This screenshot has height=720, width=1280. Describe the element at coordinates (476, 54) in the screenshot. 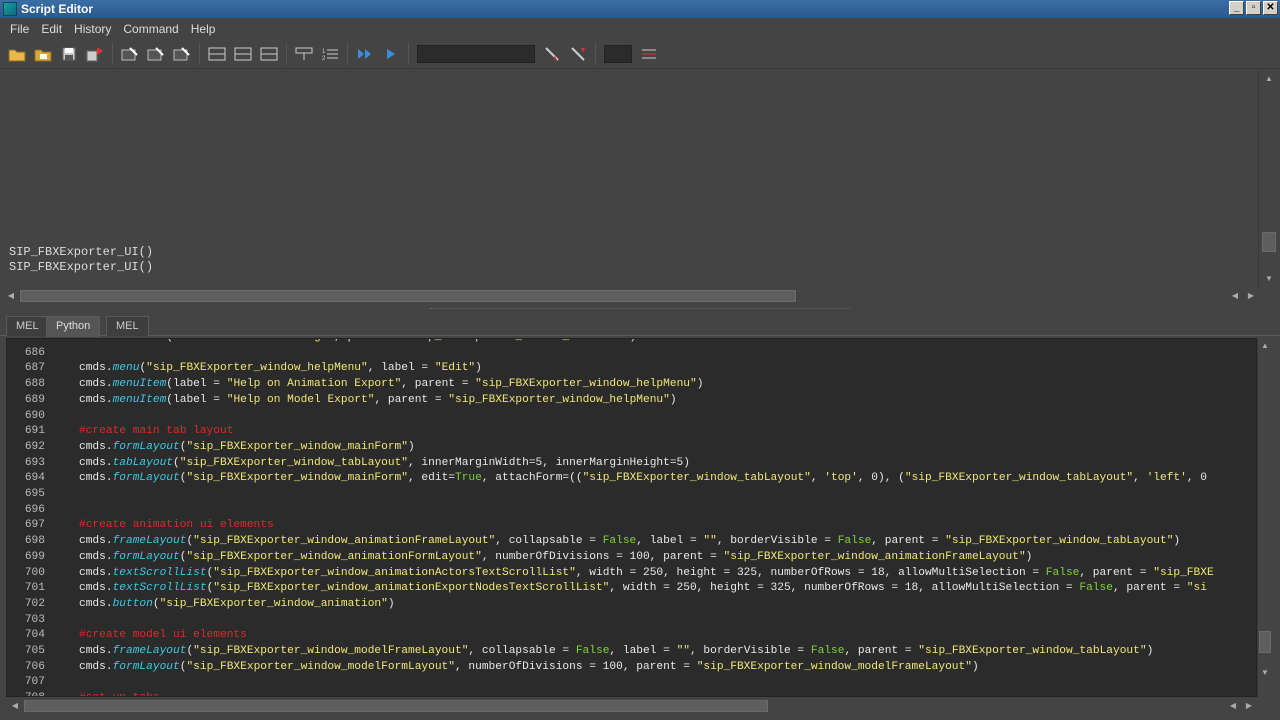

I see `search-field` at that location.